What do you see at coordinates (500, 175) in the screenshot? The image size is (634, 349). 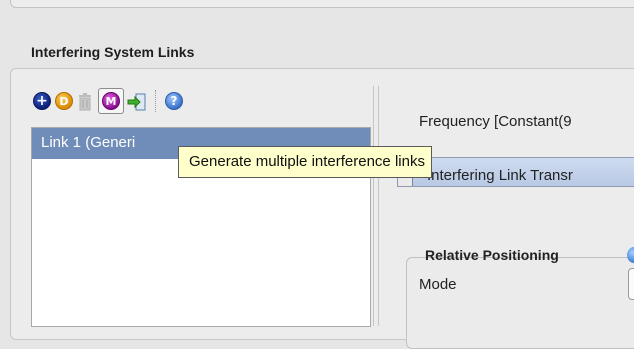 I see `tab-label: Interfering Link Transr` at bounding box center [500, 175].